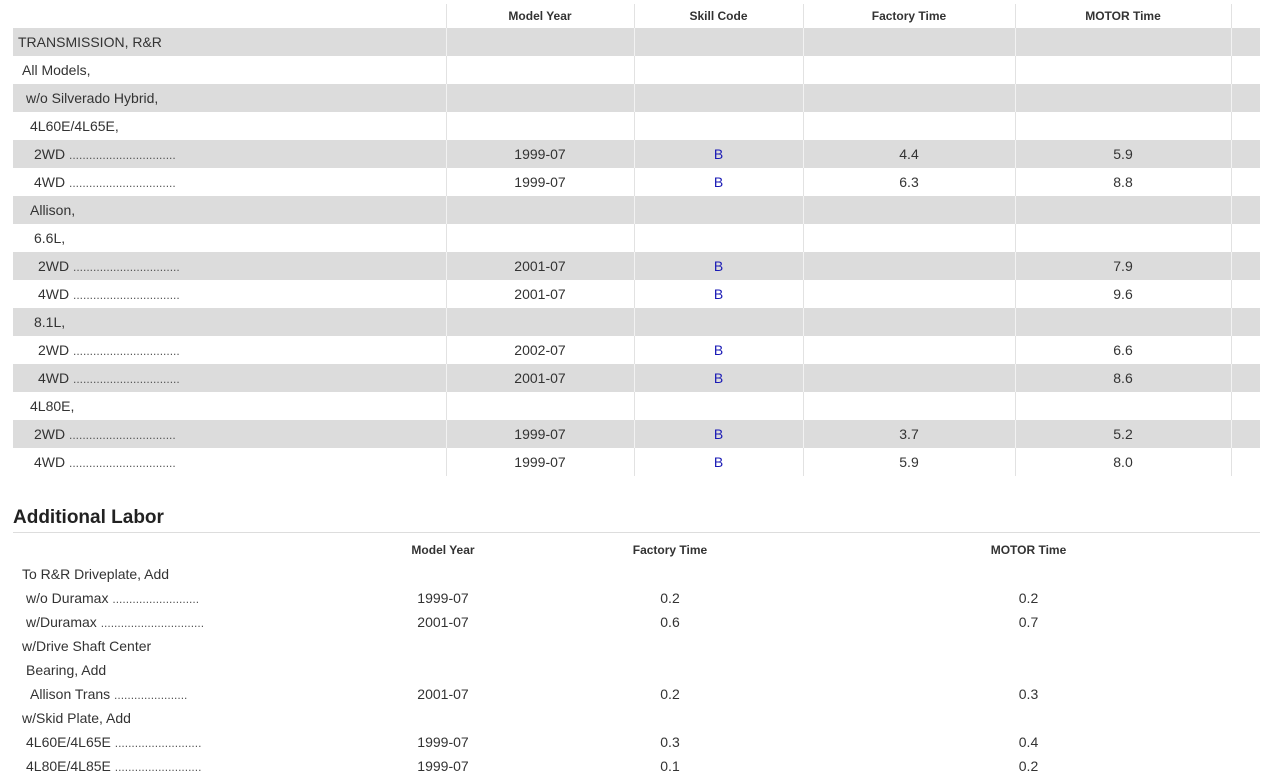 This screenshot has height=778, width=1277. Describe the element at coordinates (70, 694) in the screenshot. I see `row-label: Allison Trans` at that location.